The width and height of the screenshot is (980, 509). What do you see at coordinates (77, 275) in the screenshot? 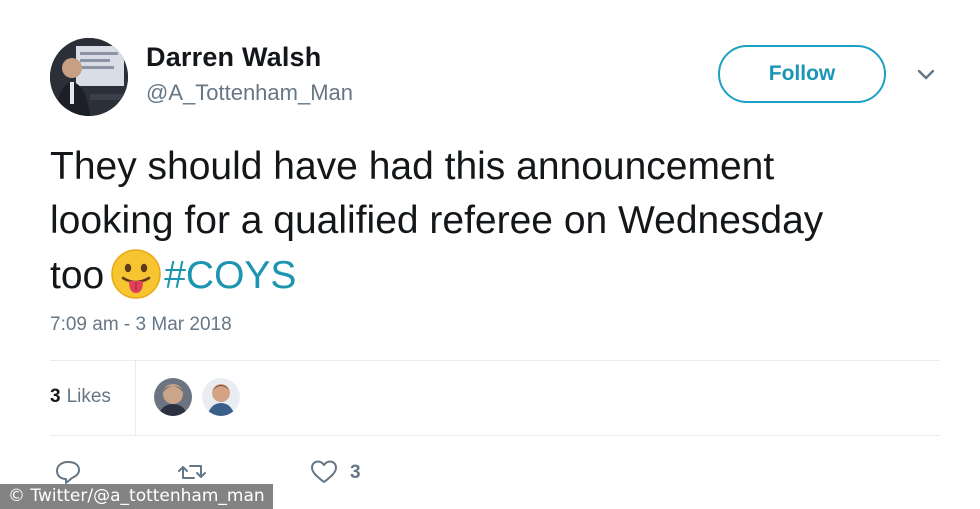
I see `tweet-text-word: too` at bounding box center [77, 275].